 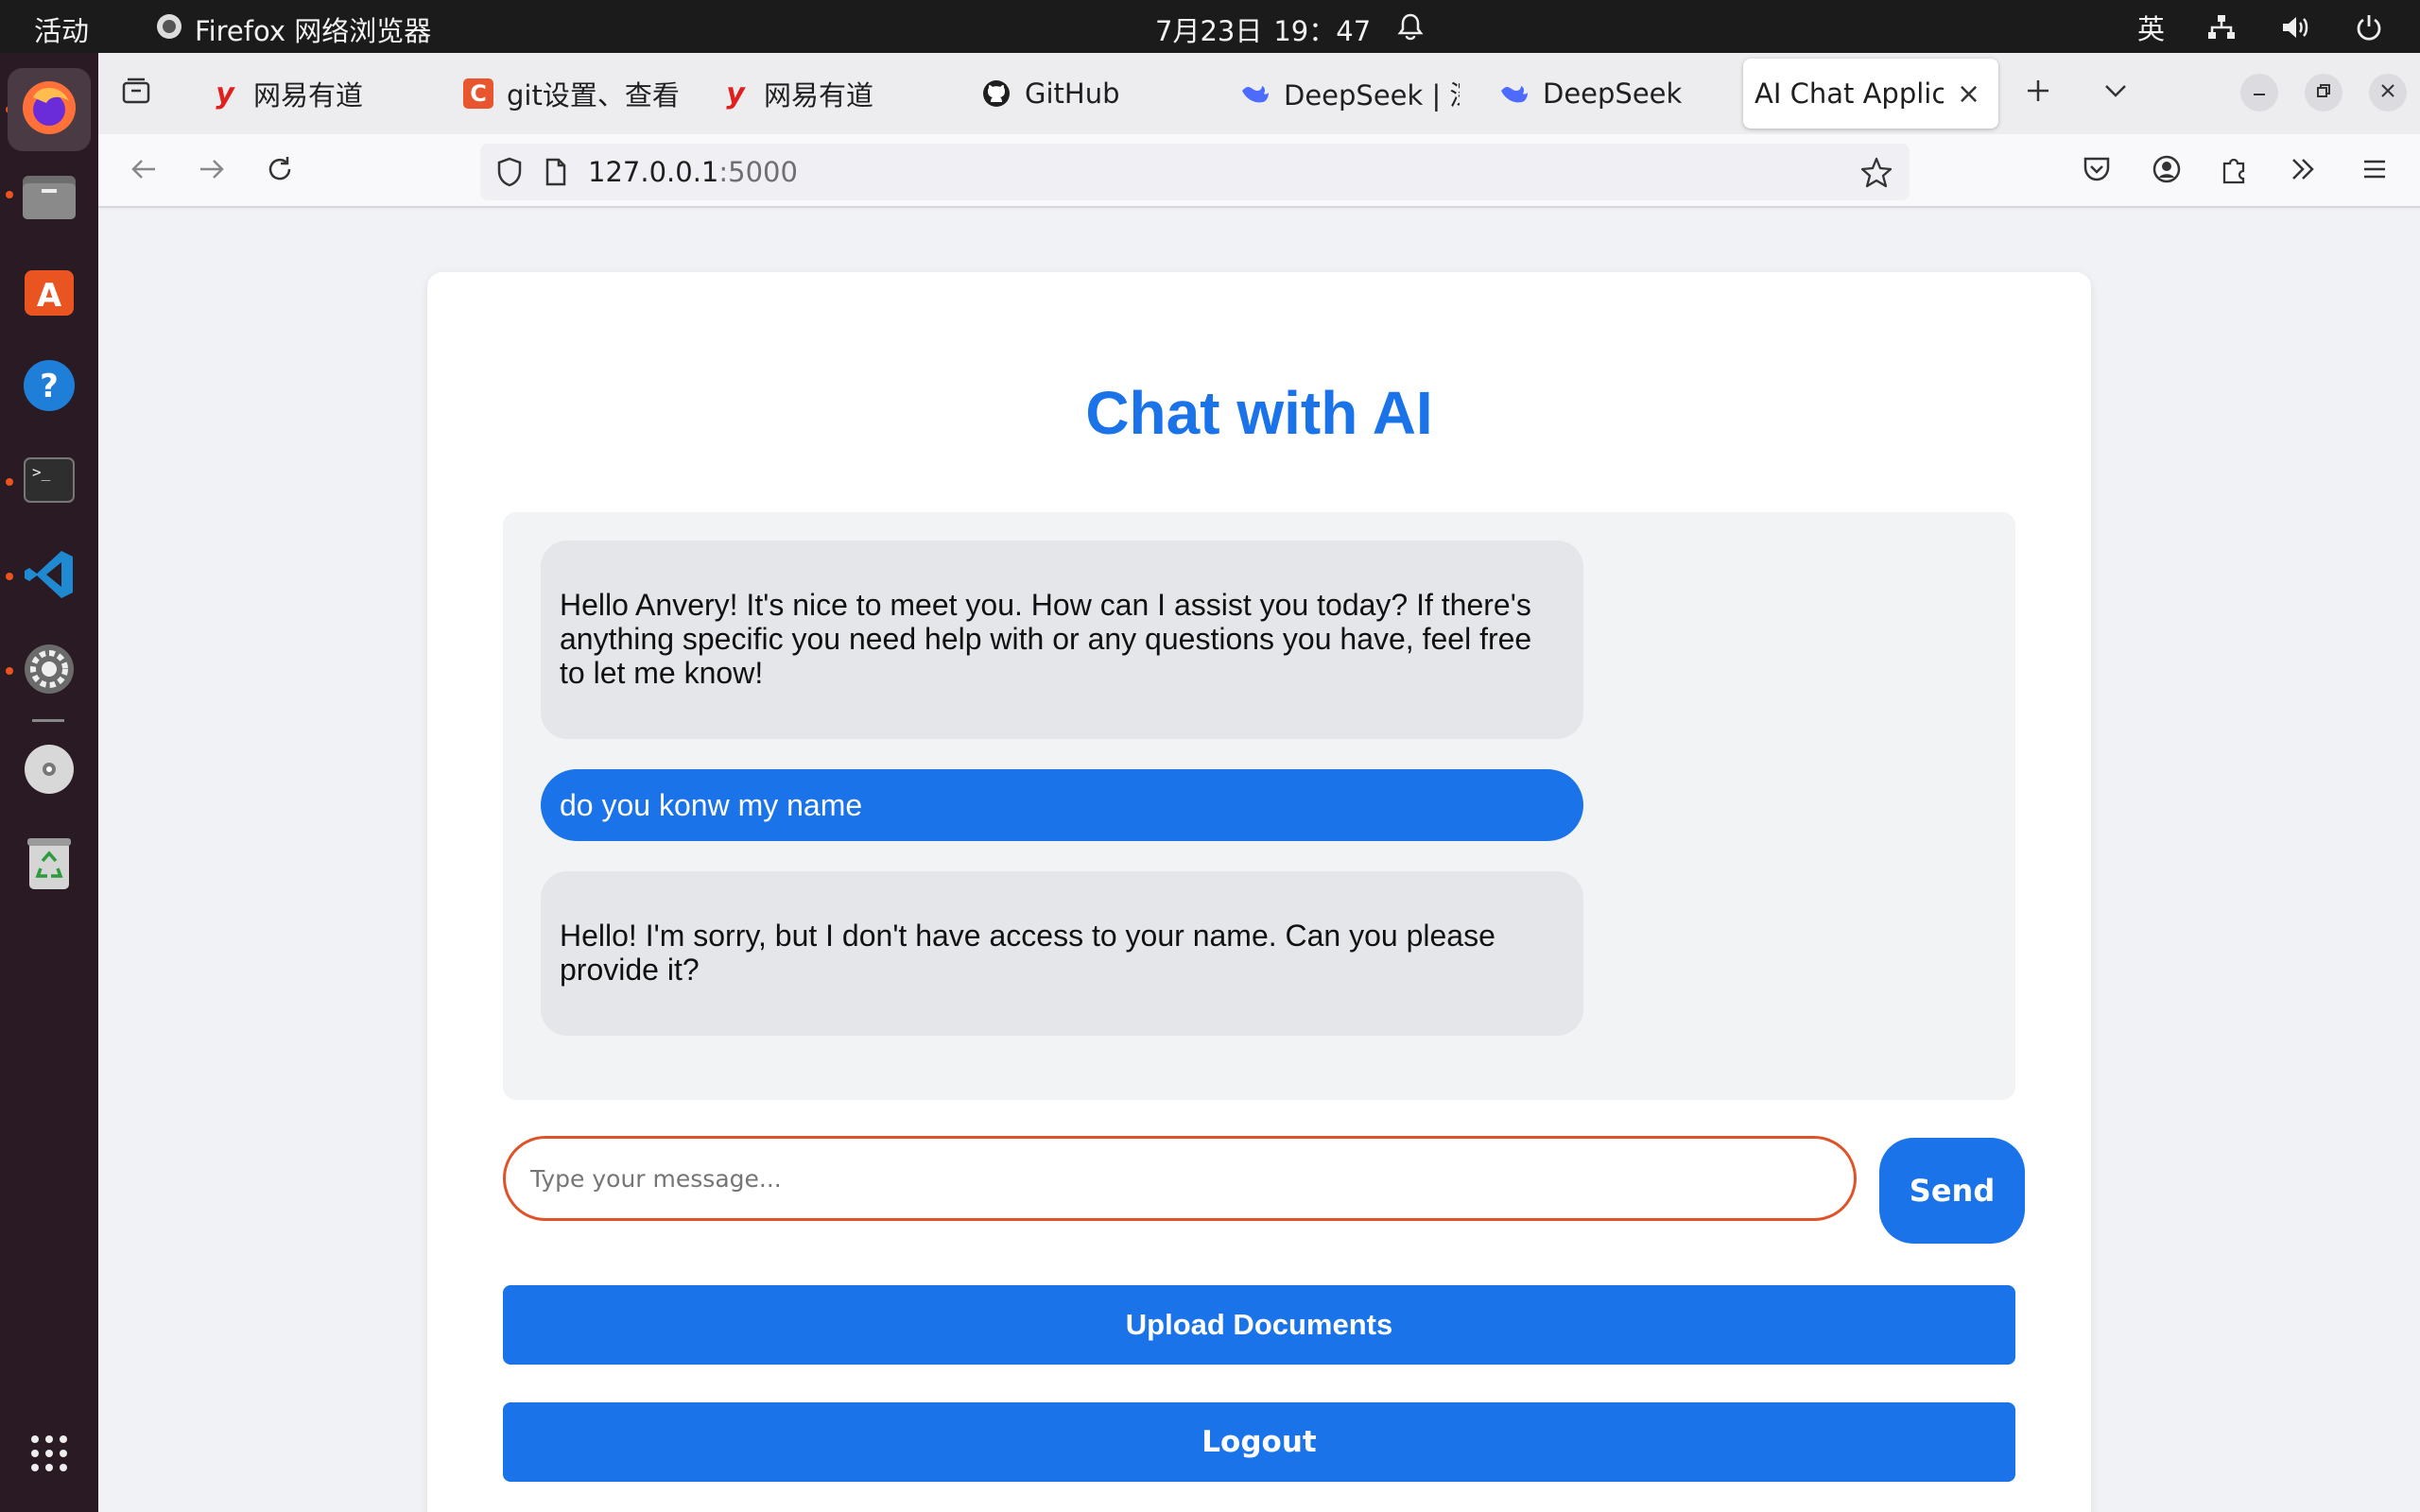 I want to click on minimize-button, so click(x=2259, y=93).